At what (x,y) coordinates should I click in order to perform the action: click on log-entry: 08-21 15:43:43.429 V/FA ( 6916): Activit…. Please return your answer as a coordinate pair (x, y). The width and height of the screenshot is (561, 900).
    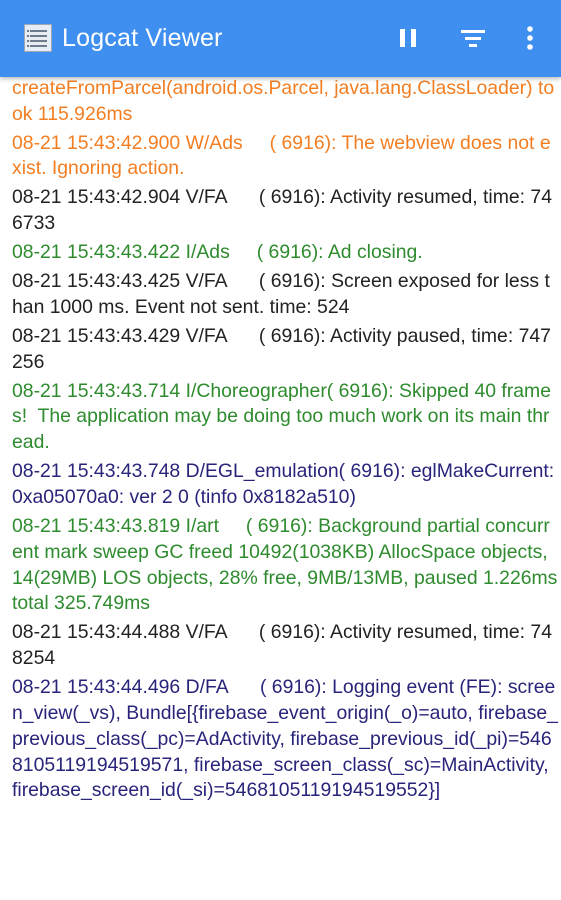
    Looking at the image, I should click on (285, 350).